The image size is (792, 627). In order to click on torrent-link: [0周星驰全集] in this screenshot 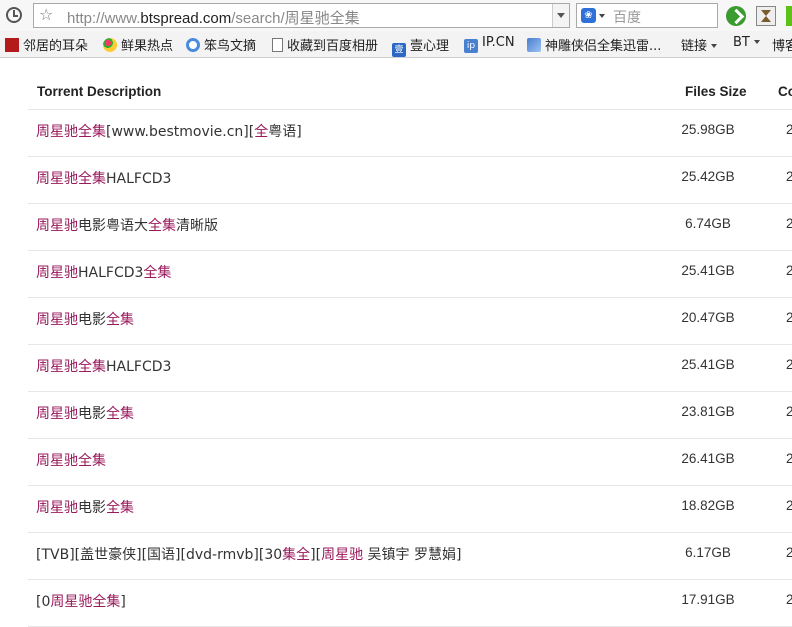, I will do `click(81, 601)`.